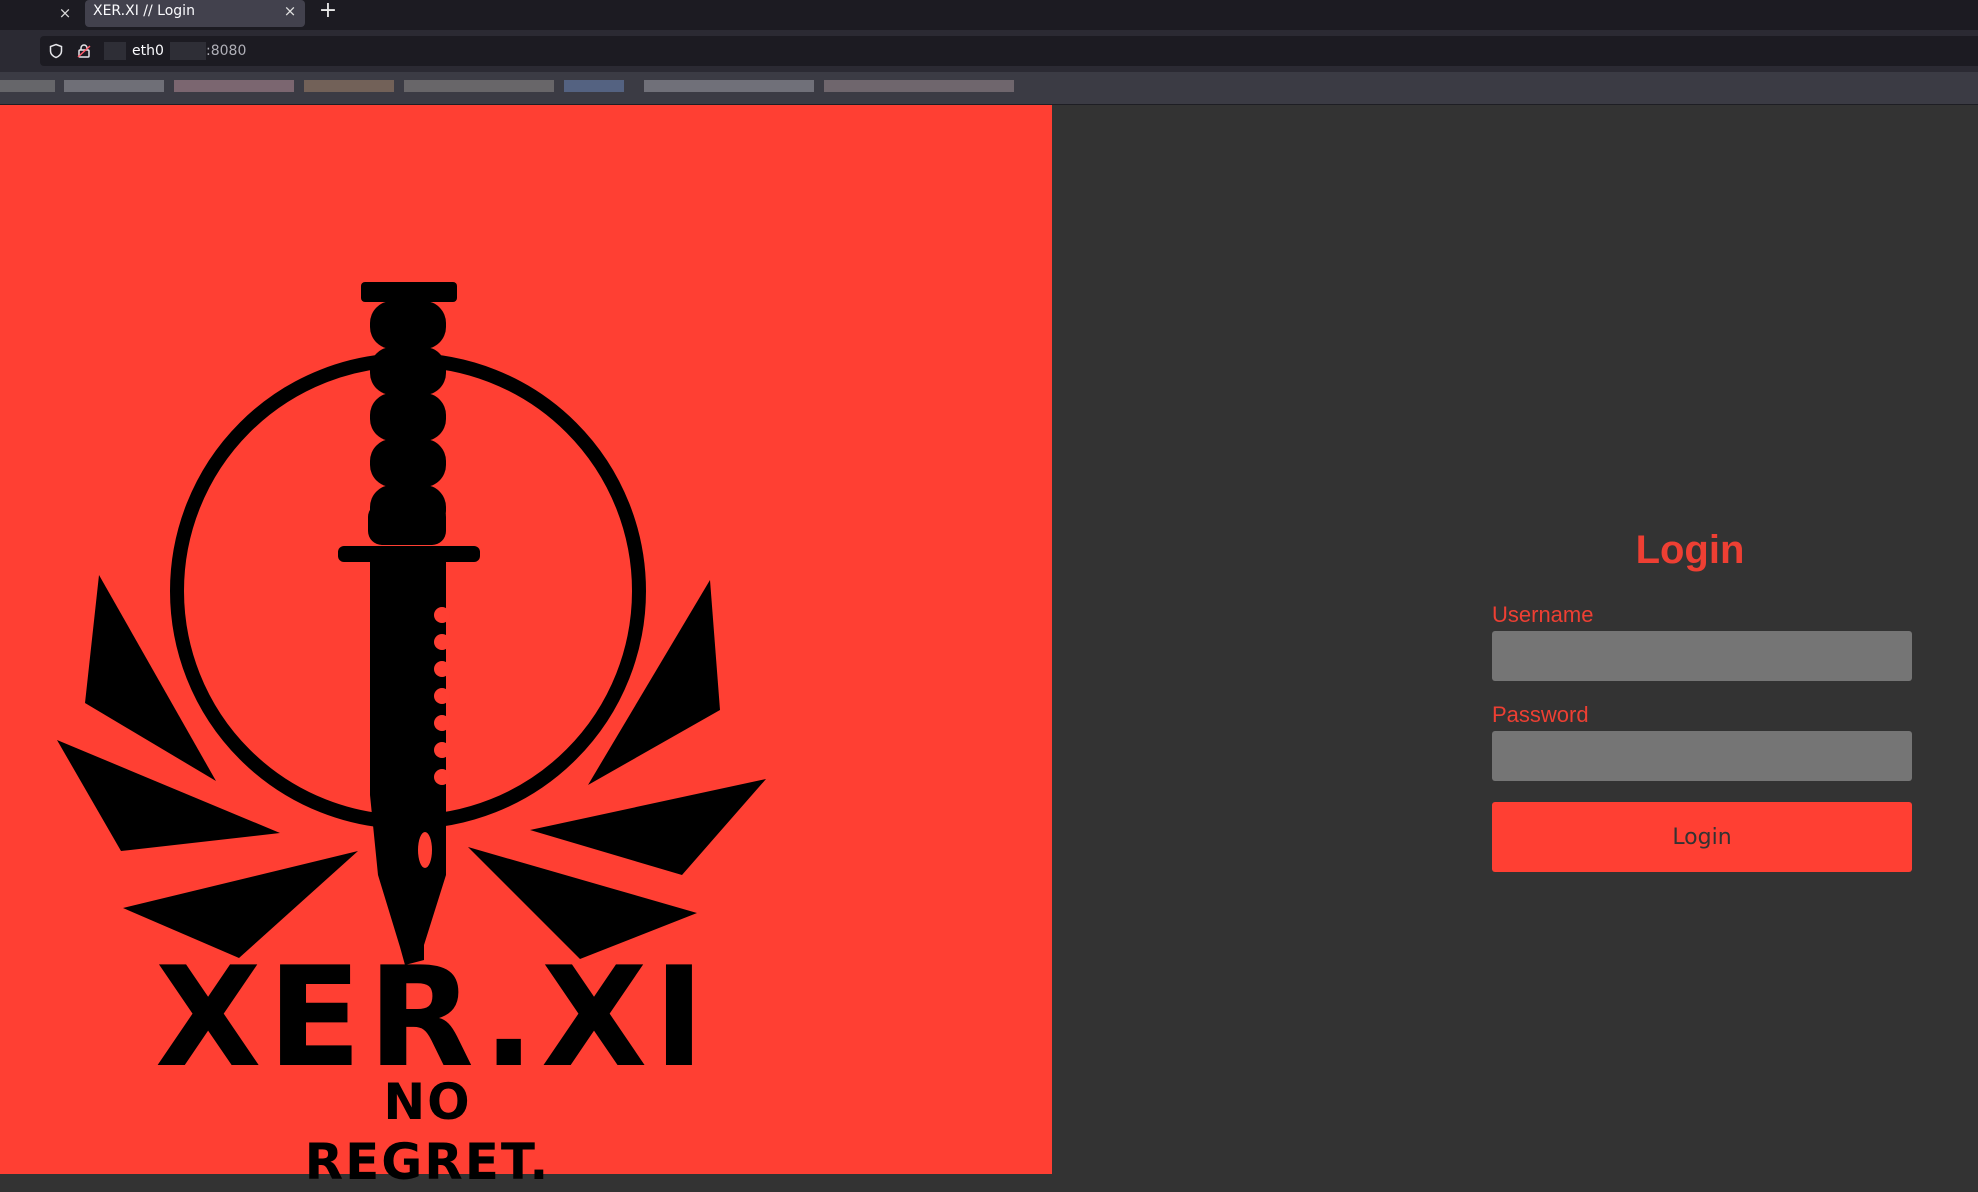 The height and width of the screenshot is (1192, 1978). Describe the element at coordinates (1009, 51) in the screenshot. I see `address-bar: eth0 :8080` at that location.